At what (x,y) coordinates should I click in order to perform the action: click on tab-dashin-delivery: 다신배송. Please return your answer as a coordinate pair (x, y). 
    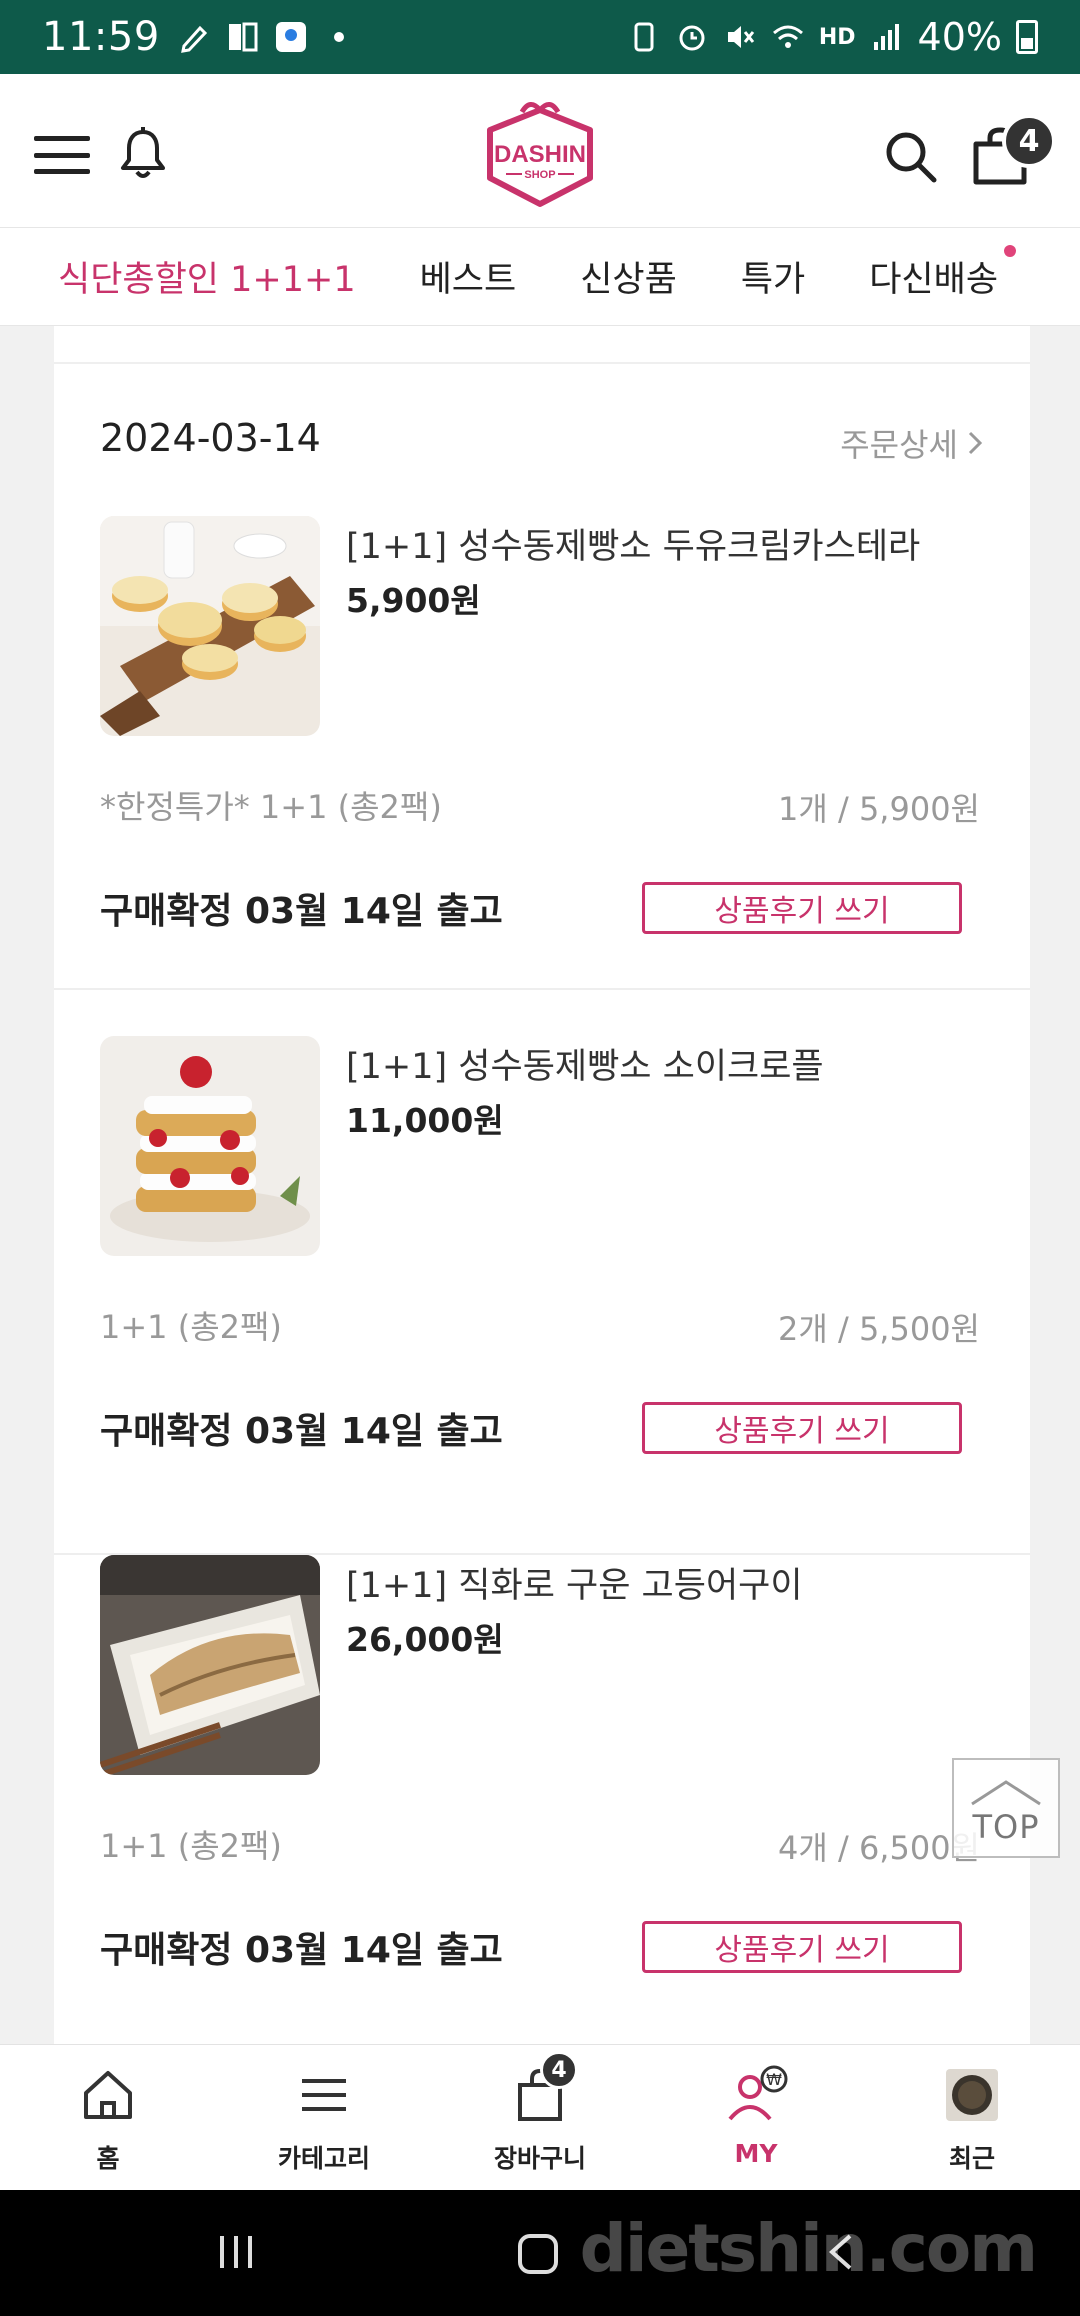
    Looking at the image, I should click on (943, 273).